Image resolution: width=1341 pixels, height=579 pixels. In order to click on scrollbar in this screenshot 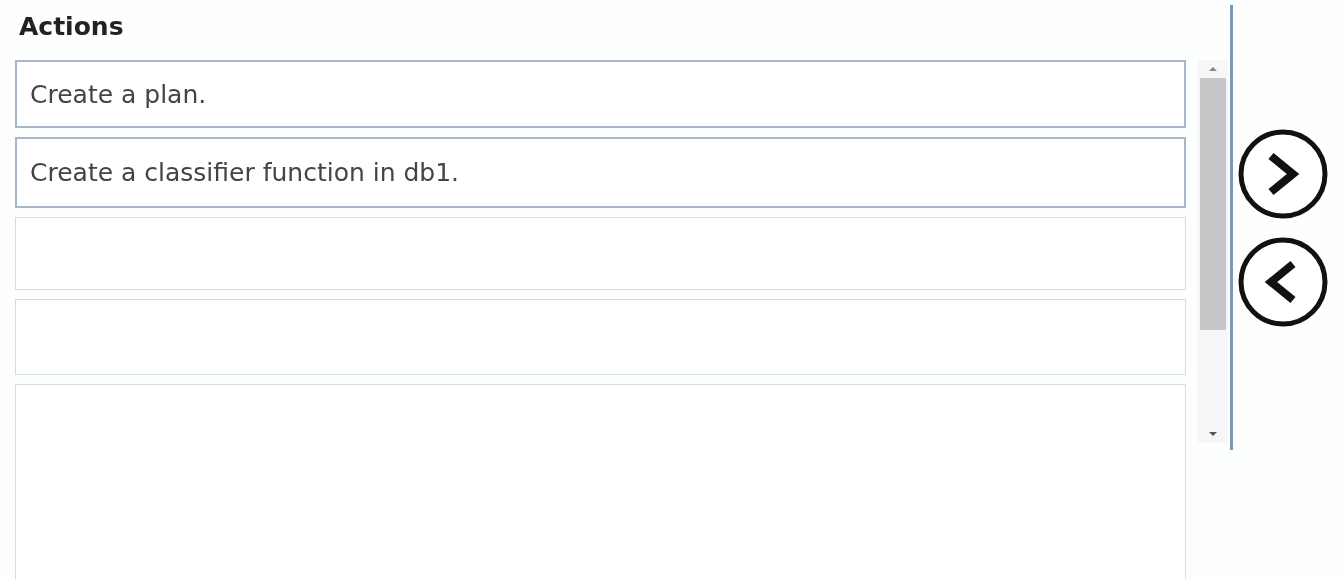, I will do `click(1213, 251)`.